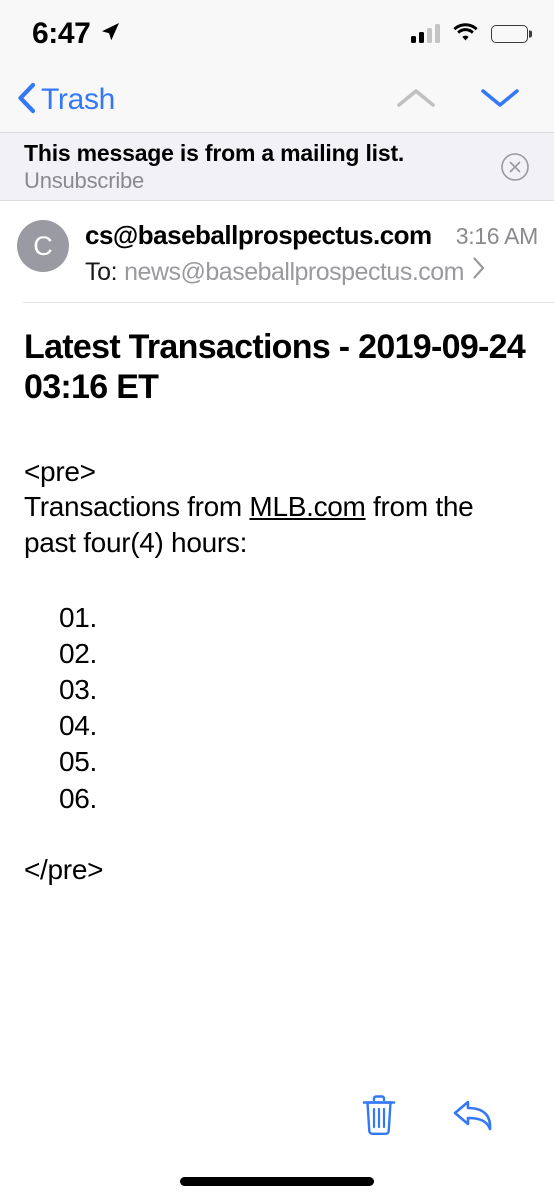 The image size is (554, 1200). Describe the element at coordinates (78, 726) in the screenshot. I see `list-item: 04.` at that location.